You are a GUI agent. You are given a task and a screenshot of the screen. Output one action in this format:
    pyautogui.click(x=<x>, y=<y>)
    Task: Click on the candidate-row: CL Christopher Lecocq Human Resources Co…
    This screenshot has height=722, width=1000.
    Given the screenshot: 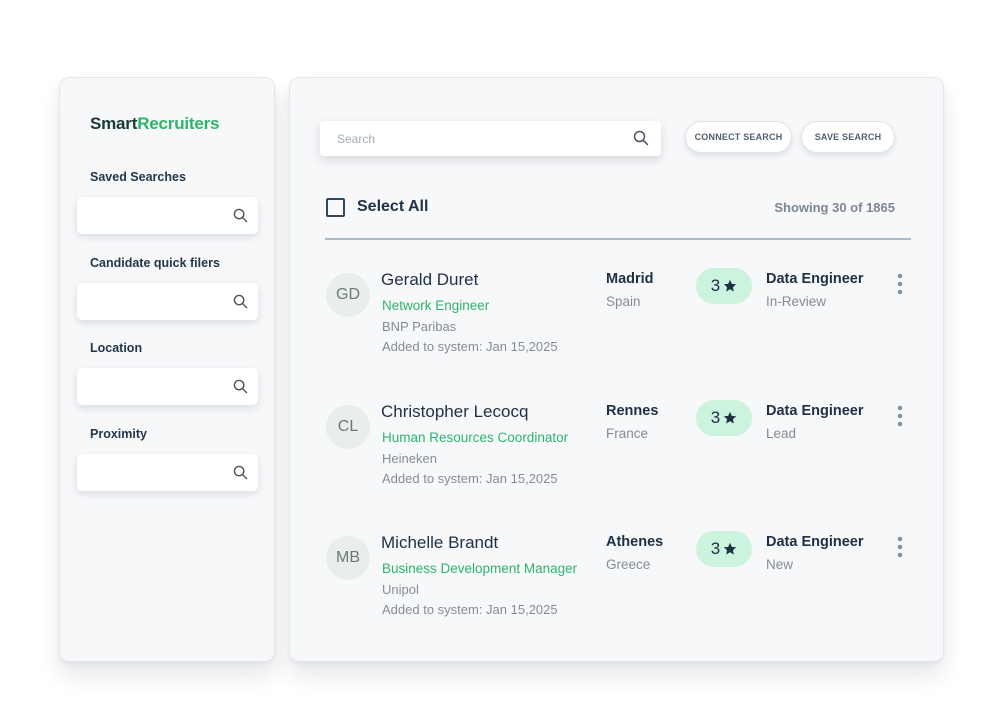 What is the action you would take?
    pyautogui.click(x=616, y=457)
    